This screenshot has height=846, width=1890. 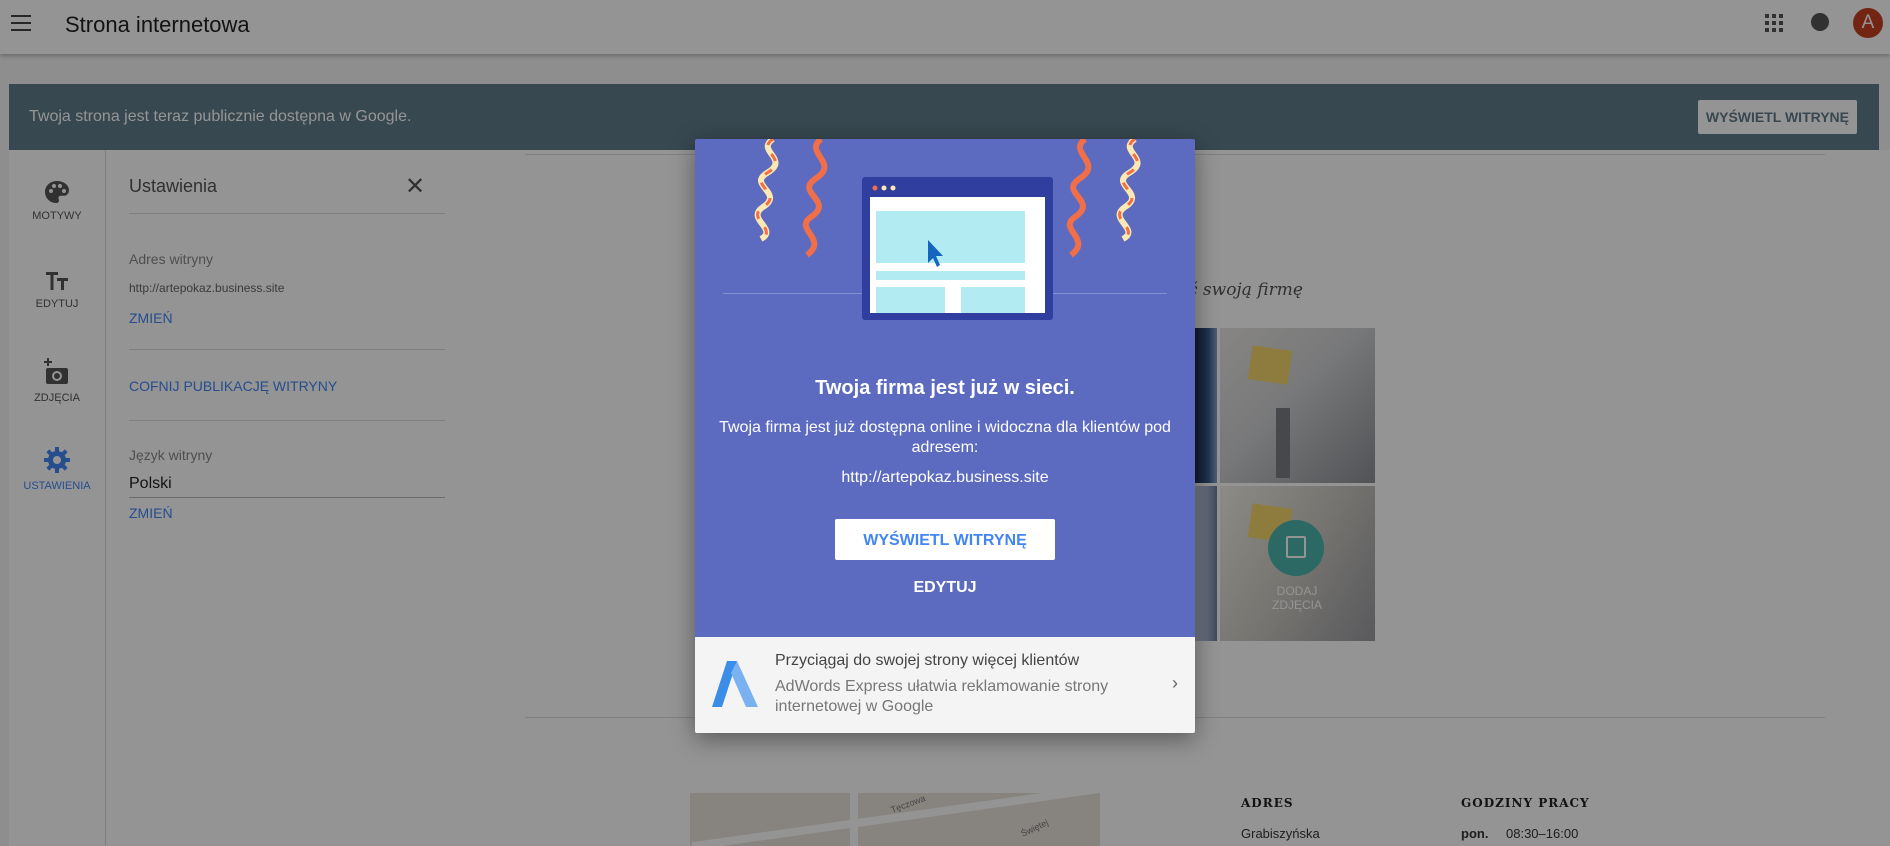 What do you see at coordinates (735, 684) in the screenshot?
I see `adwords-logo-icon` at bounding box center [735, 684].